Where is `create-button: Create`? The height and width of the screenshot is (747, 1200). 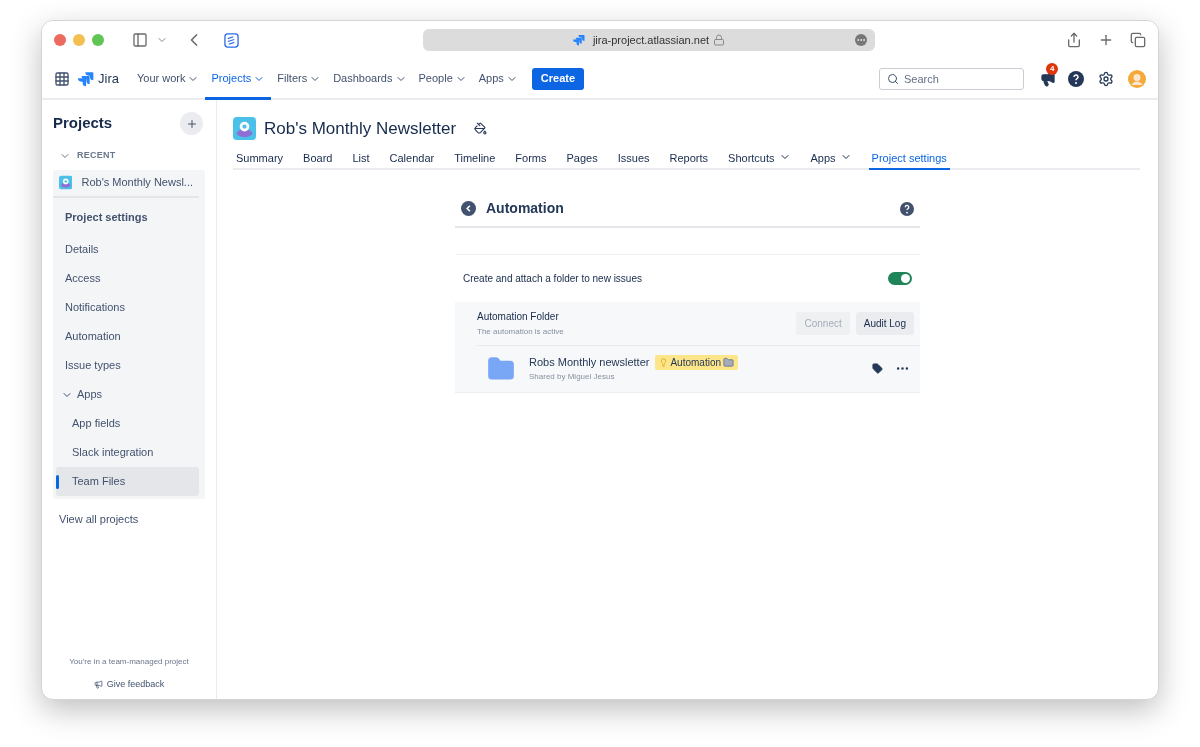 create-button: Create is located at coordinates (558, 78).